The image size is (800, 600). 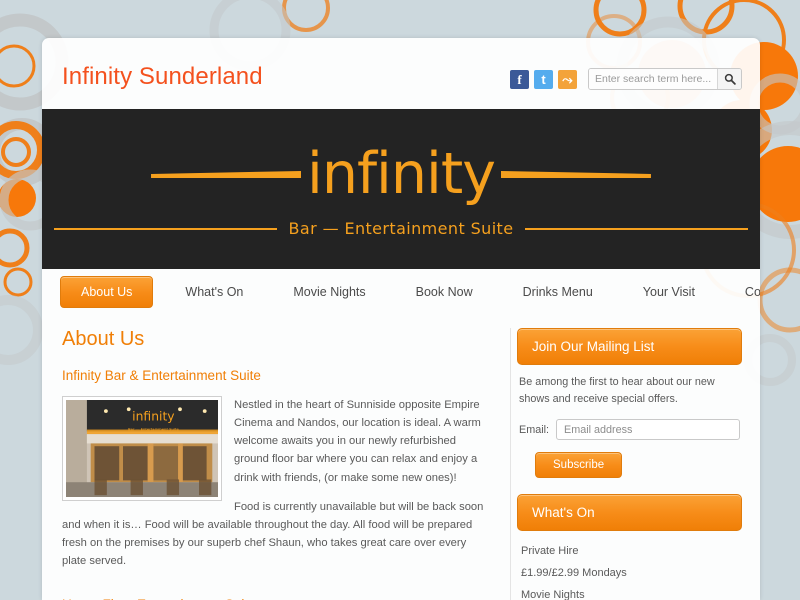 I want to click on logo-rule-right, so click(x=636, y=228).